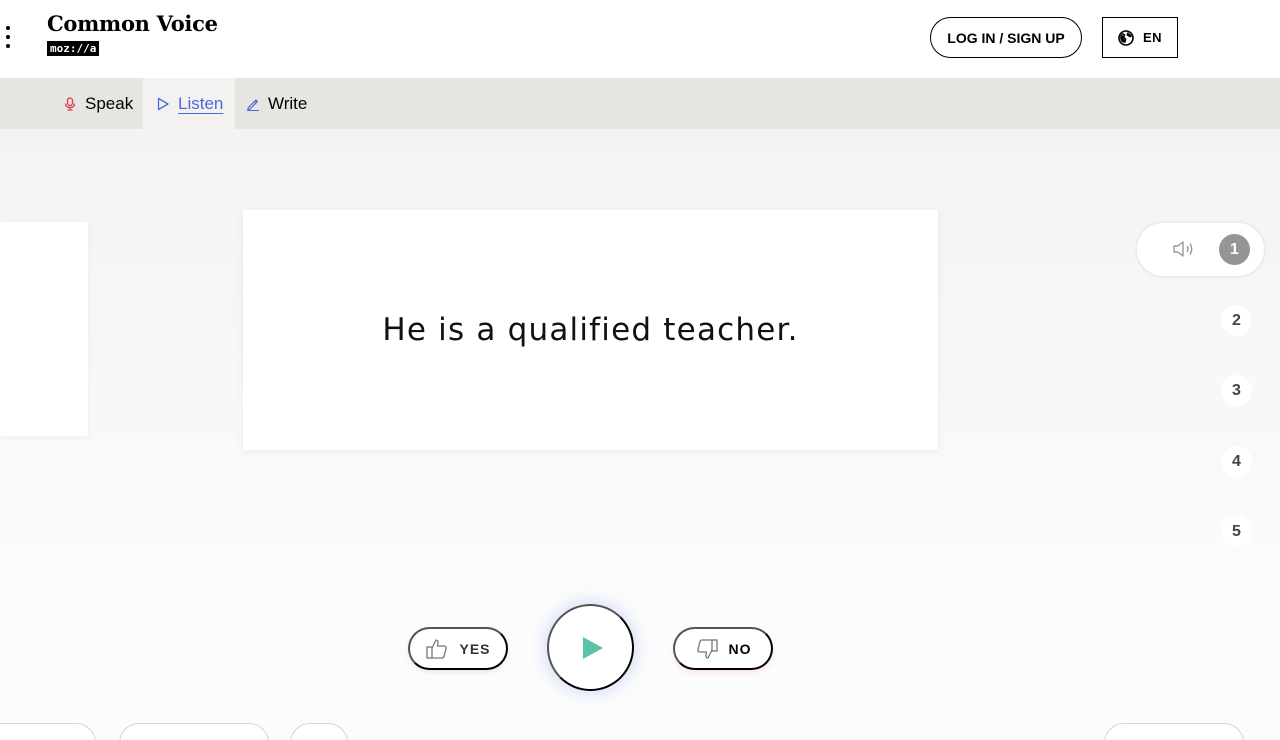 The image size is (1280, 740). Describe the element at coordinates (73, 48) in the screenshot. I see `mozilla-logo: moz://a` at that location.